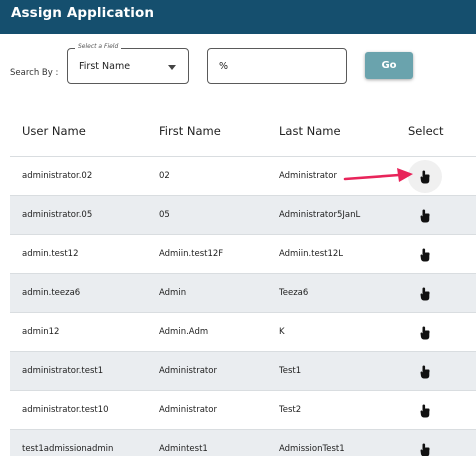 The image size is (476, 456). I want to click on column-header-last-name: Last Name, so click(310, 131).